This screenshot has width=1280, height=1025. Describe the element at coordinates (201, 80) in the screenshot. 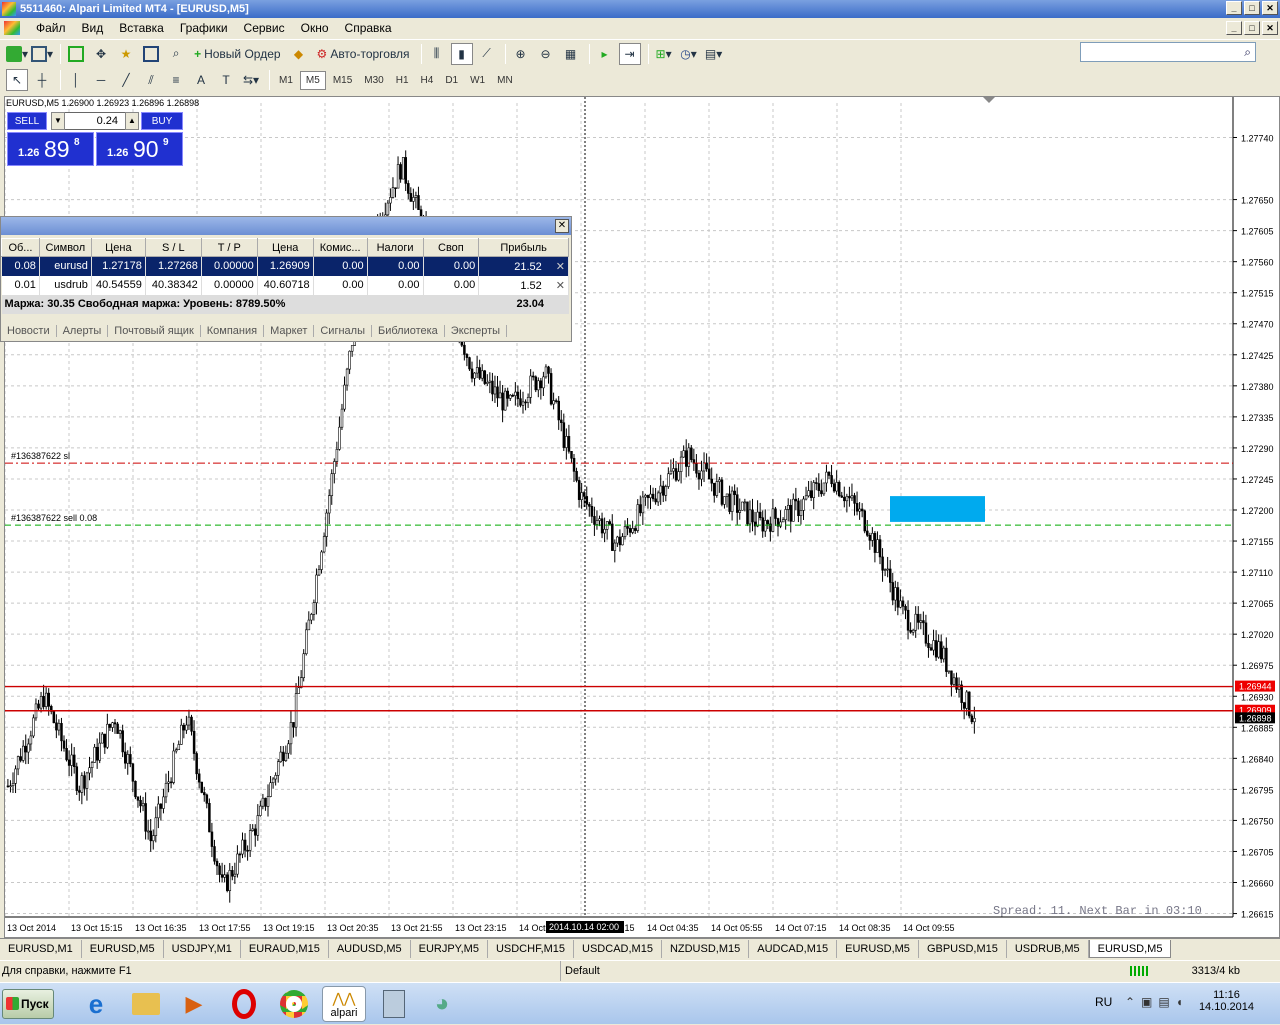

I see `text-button: A` at that location.